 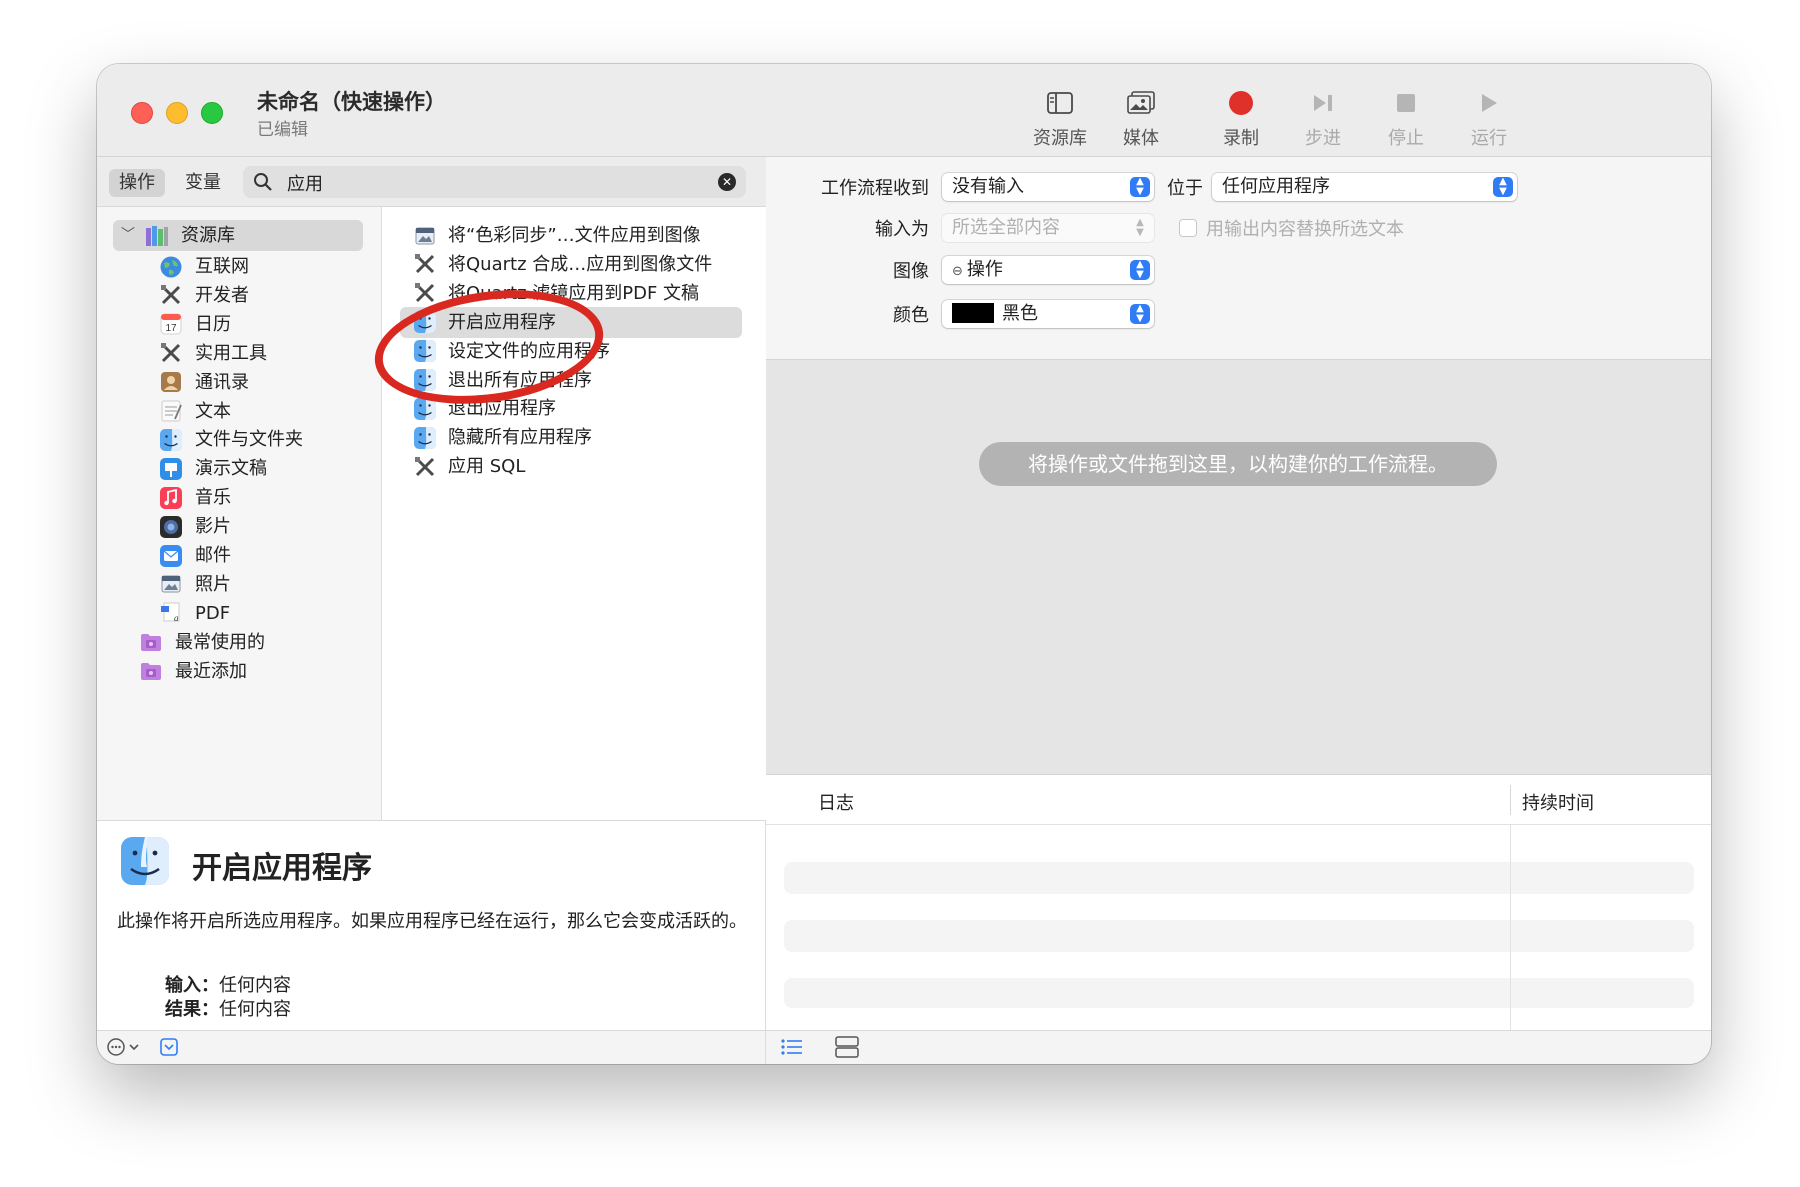 I want to click on library-item: 通讯录, so click(x=204, y=382).